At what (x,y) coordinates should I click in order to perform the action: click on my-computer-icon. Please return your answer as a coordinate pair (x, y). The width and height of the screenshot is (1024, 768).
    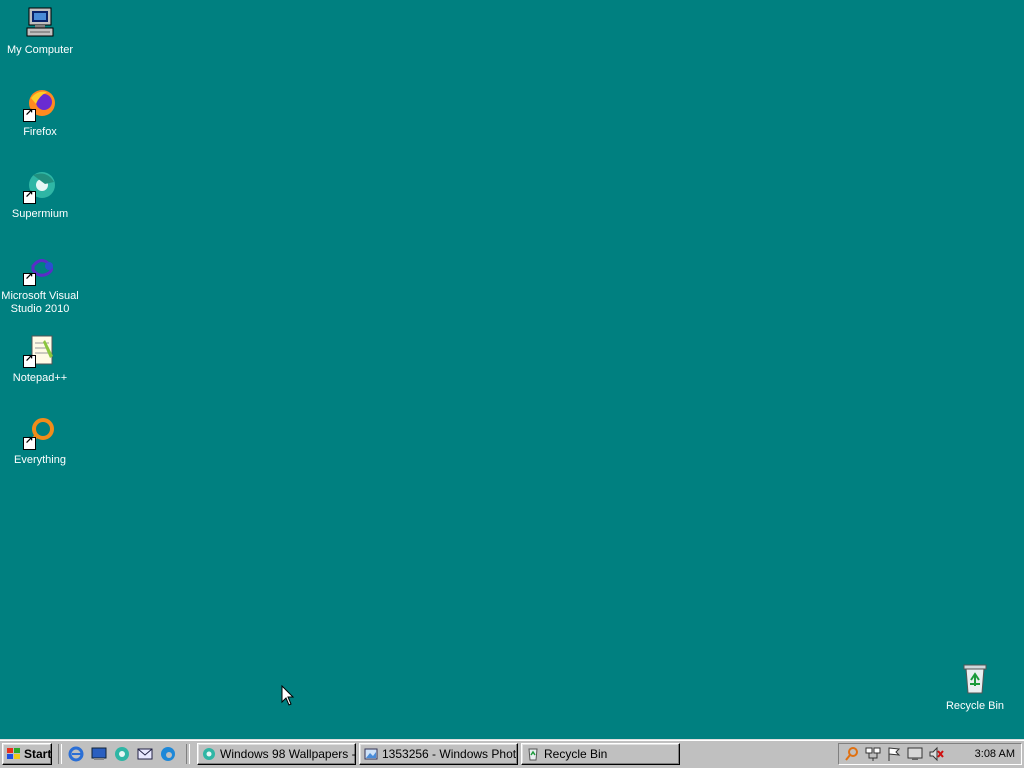
    Looking at the image, I should click on (40, 23).